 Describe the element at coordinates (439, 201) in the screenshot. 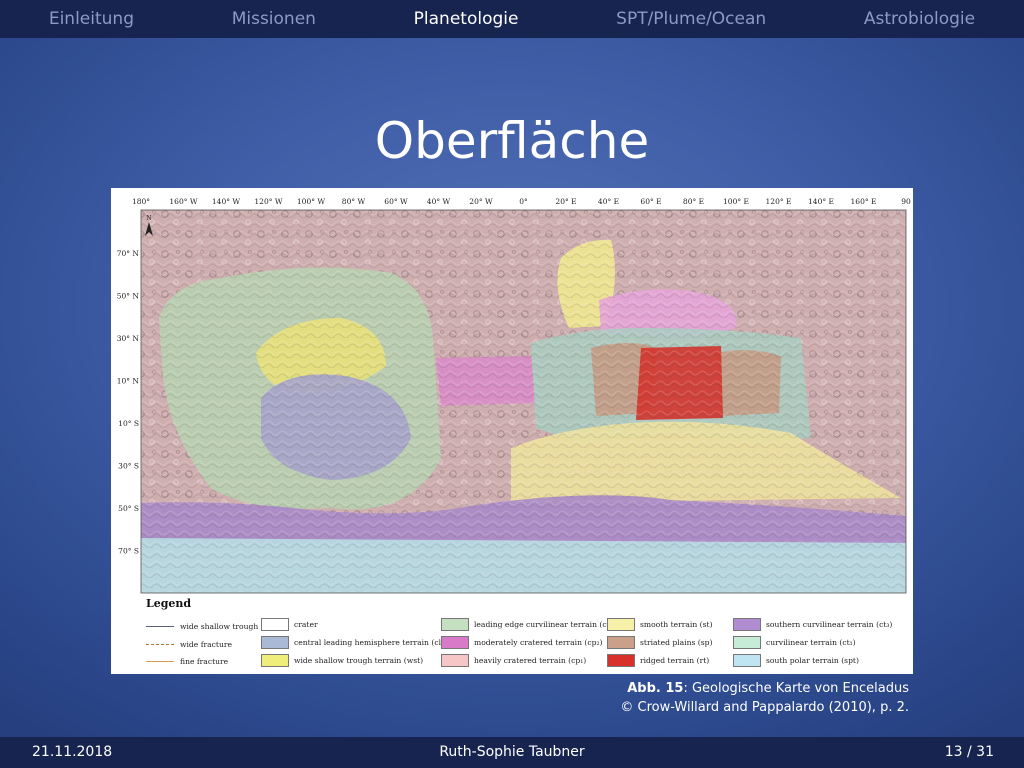

I see `longitude-label: 40° W` at that location.